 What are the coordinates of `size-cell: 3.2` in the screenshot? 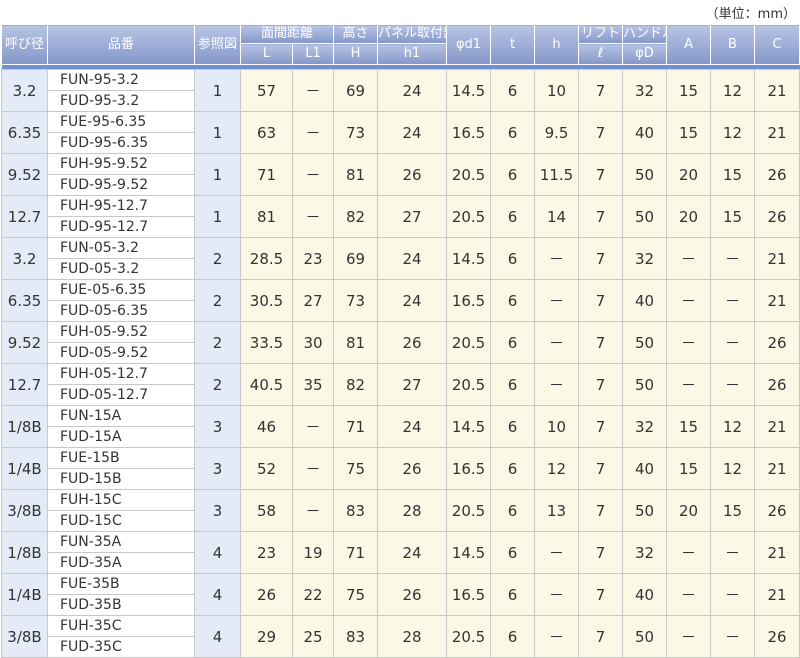 It's located at (24, 258).